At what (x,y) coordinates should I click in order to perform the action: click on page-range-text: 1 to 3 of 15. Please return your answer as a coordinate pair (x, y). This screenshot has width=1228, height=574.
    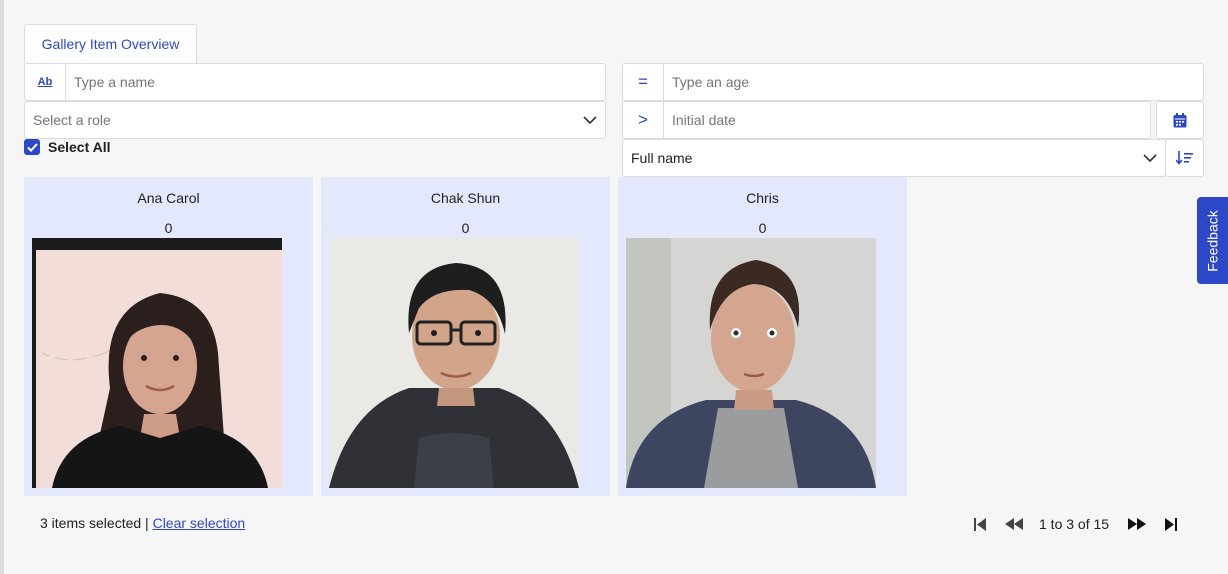
    Looking at the image, I should click on (1074, 524).